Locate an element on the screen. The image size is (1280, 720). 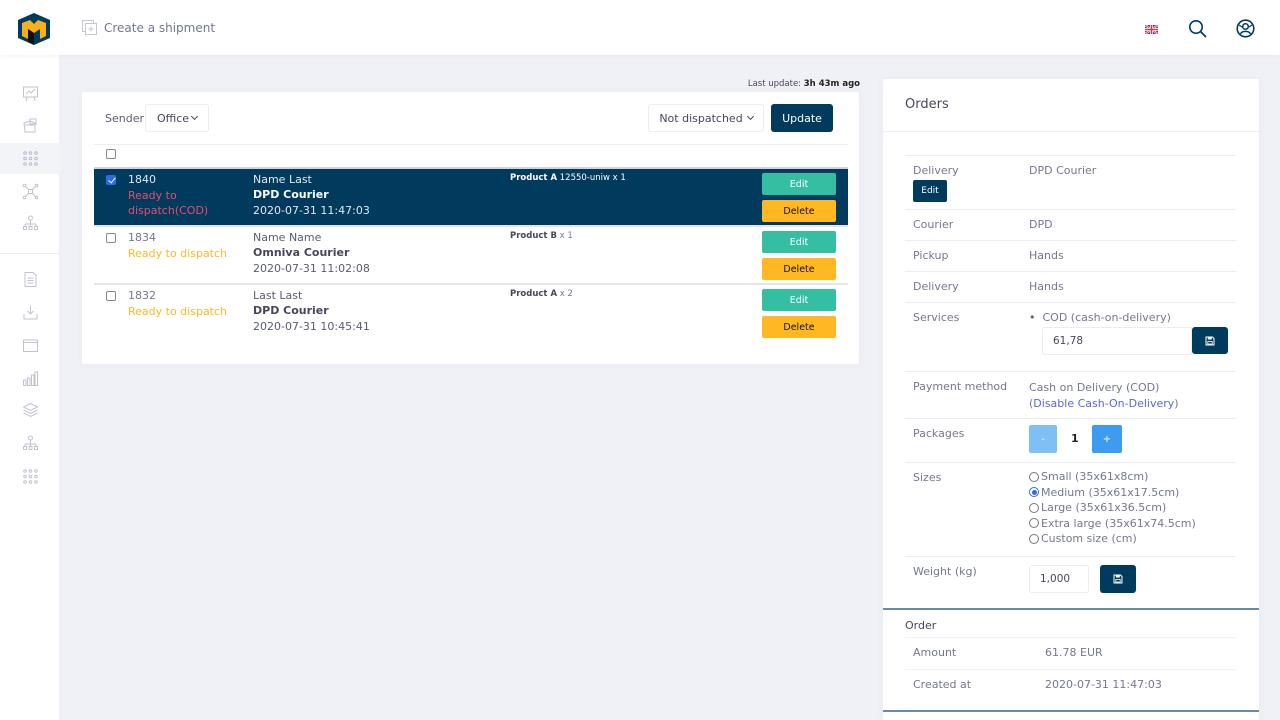
sender-dropdown: Office is located at coordinates (177, 118).